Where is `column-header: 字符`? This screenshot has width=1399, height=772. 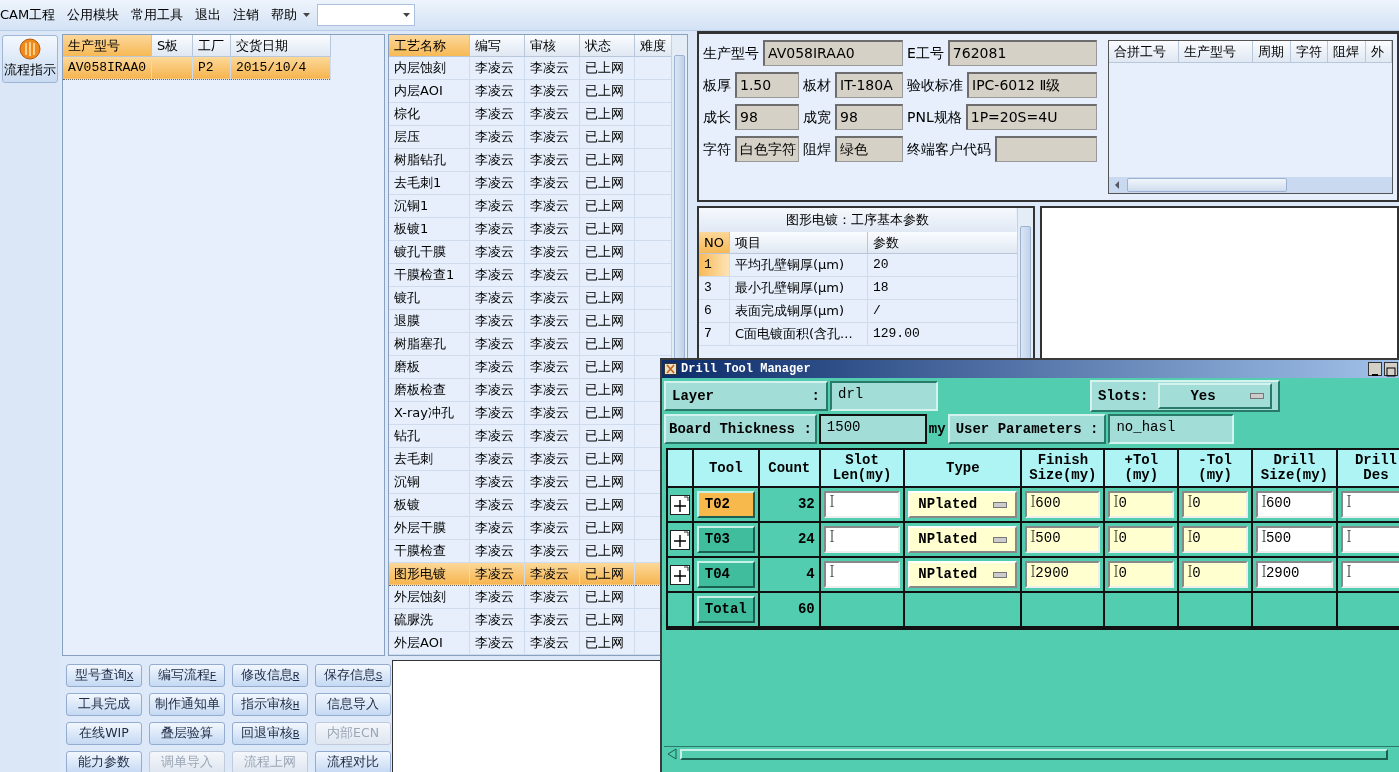 column-header: 字符 is located at coordinates (1309, 51).